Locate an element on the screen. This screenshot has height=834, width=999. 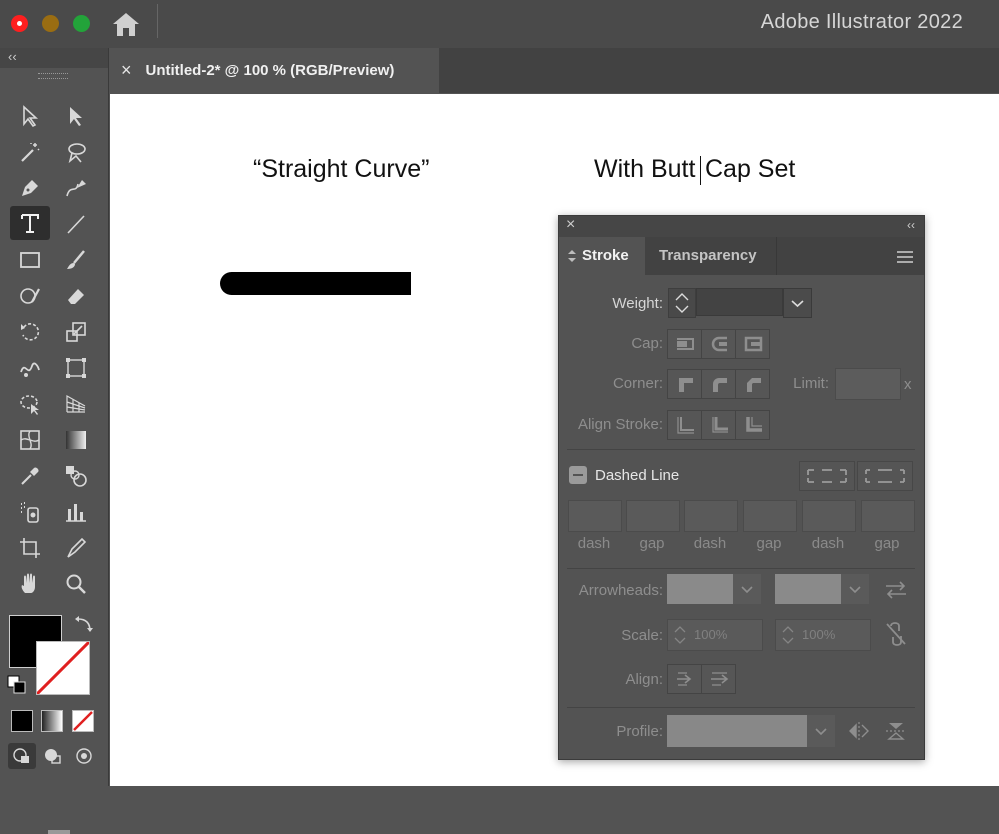
rotate-tool-icon is located at coordinates (30, 332).